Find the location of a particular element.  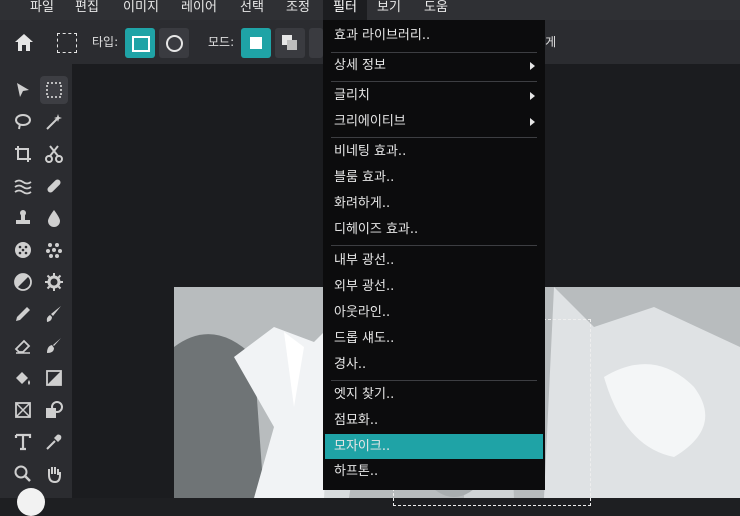

foreground-color-swatch is located at coordinates (31, 502).